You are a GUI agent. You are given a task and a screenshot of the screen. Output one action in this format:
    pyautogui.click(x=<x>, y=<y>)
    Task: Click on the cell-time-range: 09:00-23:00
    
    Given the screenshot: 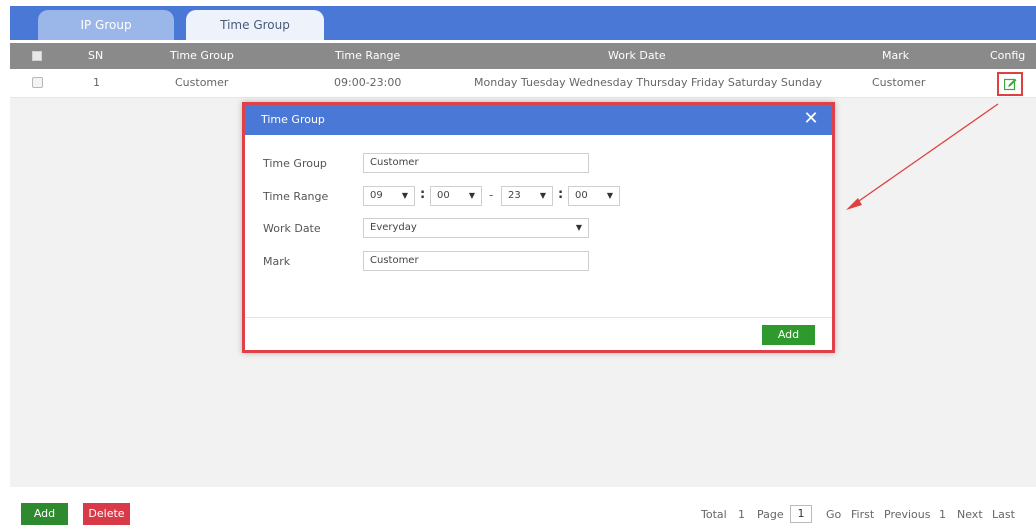 What is the action you would take?
    pyautogui.click(x=368, y=82)
    